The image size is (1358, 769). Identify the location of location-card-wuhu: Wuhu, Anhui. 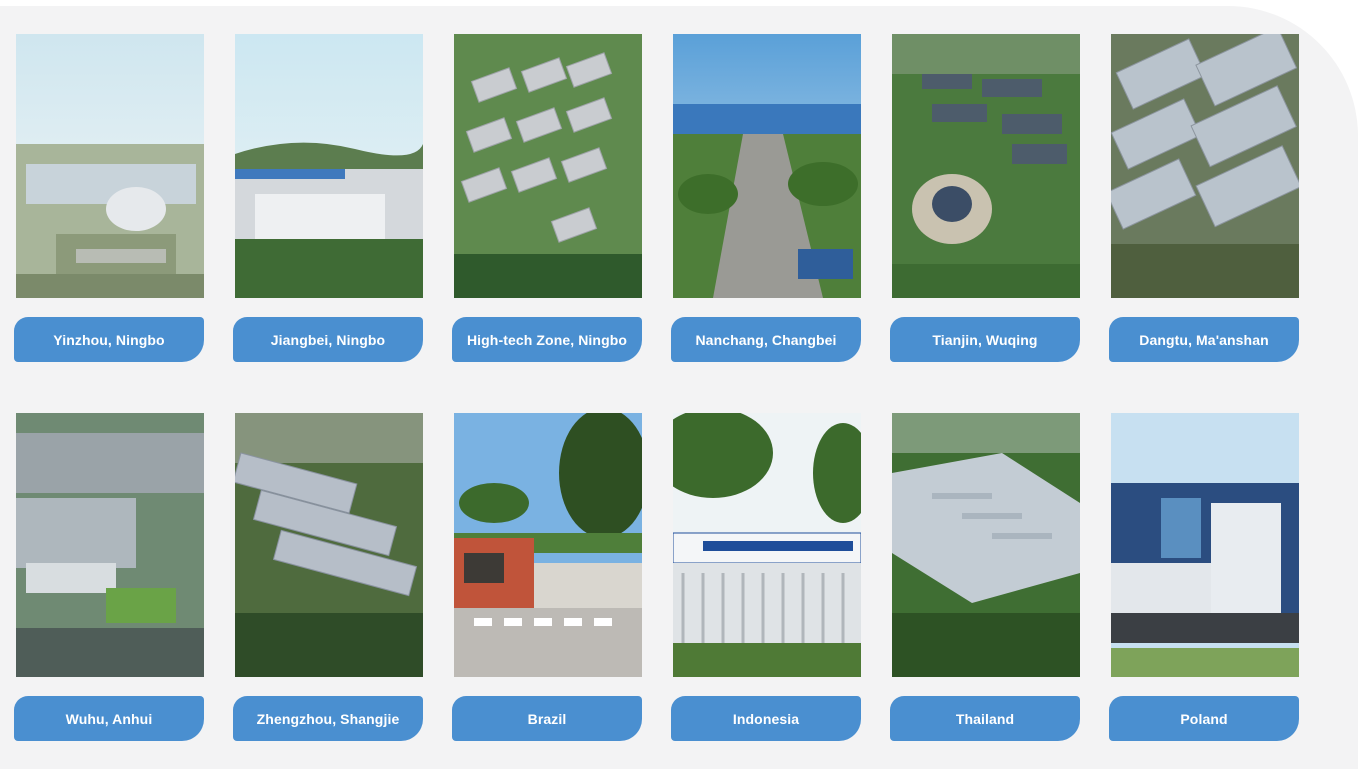
(109, 577).